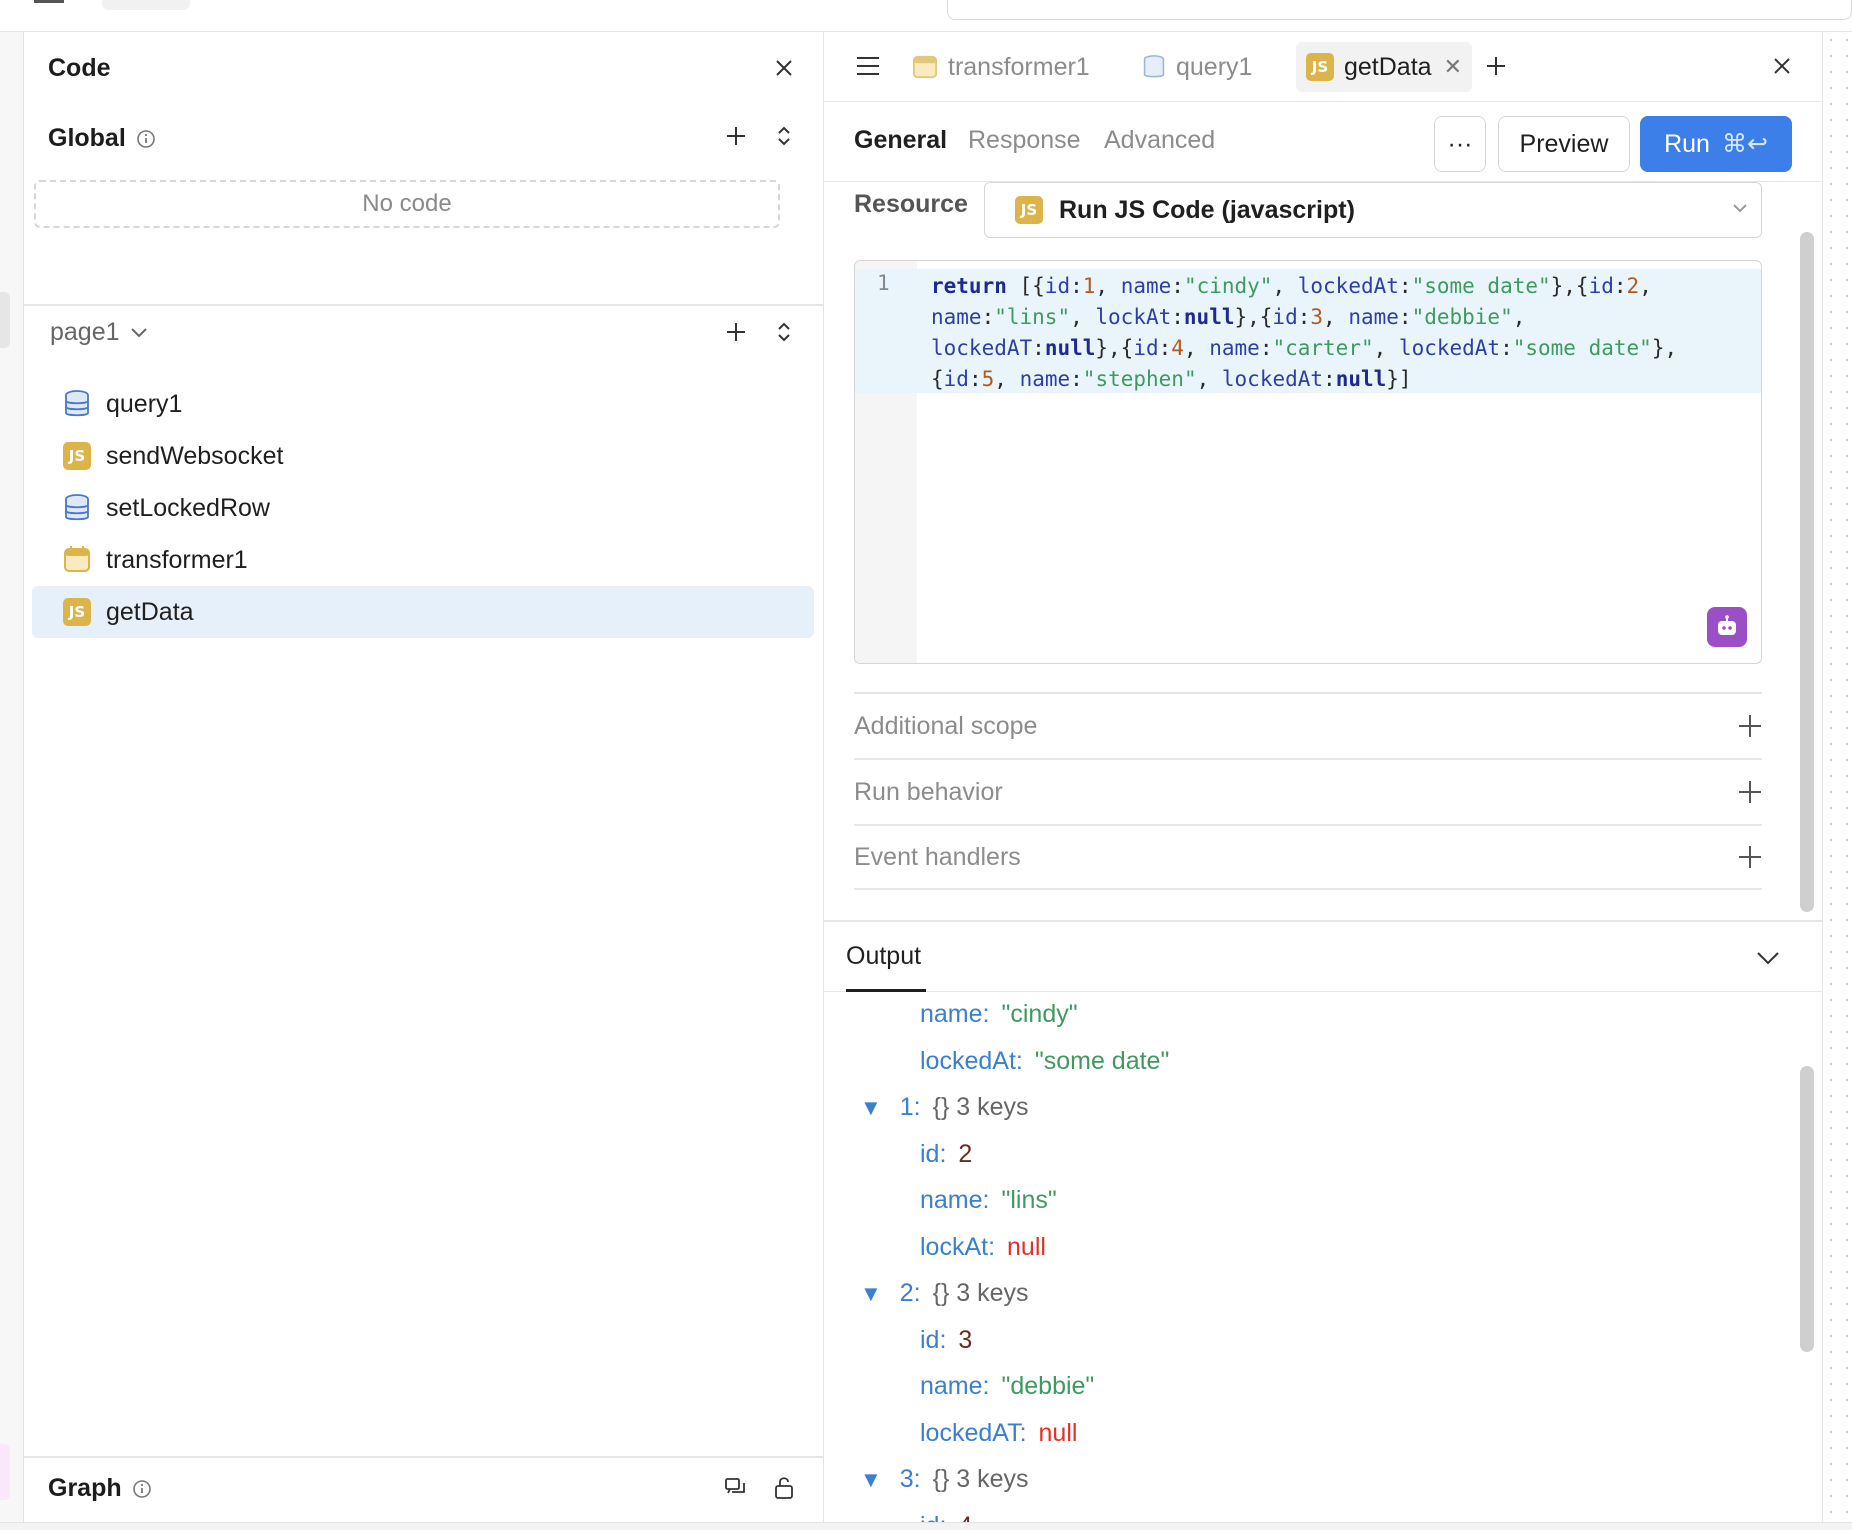  Describe the element at coordinates (1782, 66) in the screenshot. I see `close-editor-icon` at that location.